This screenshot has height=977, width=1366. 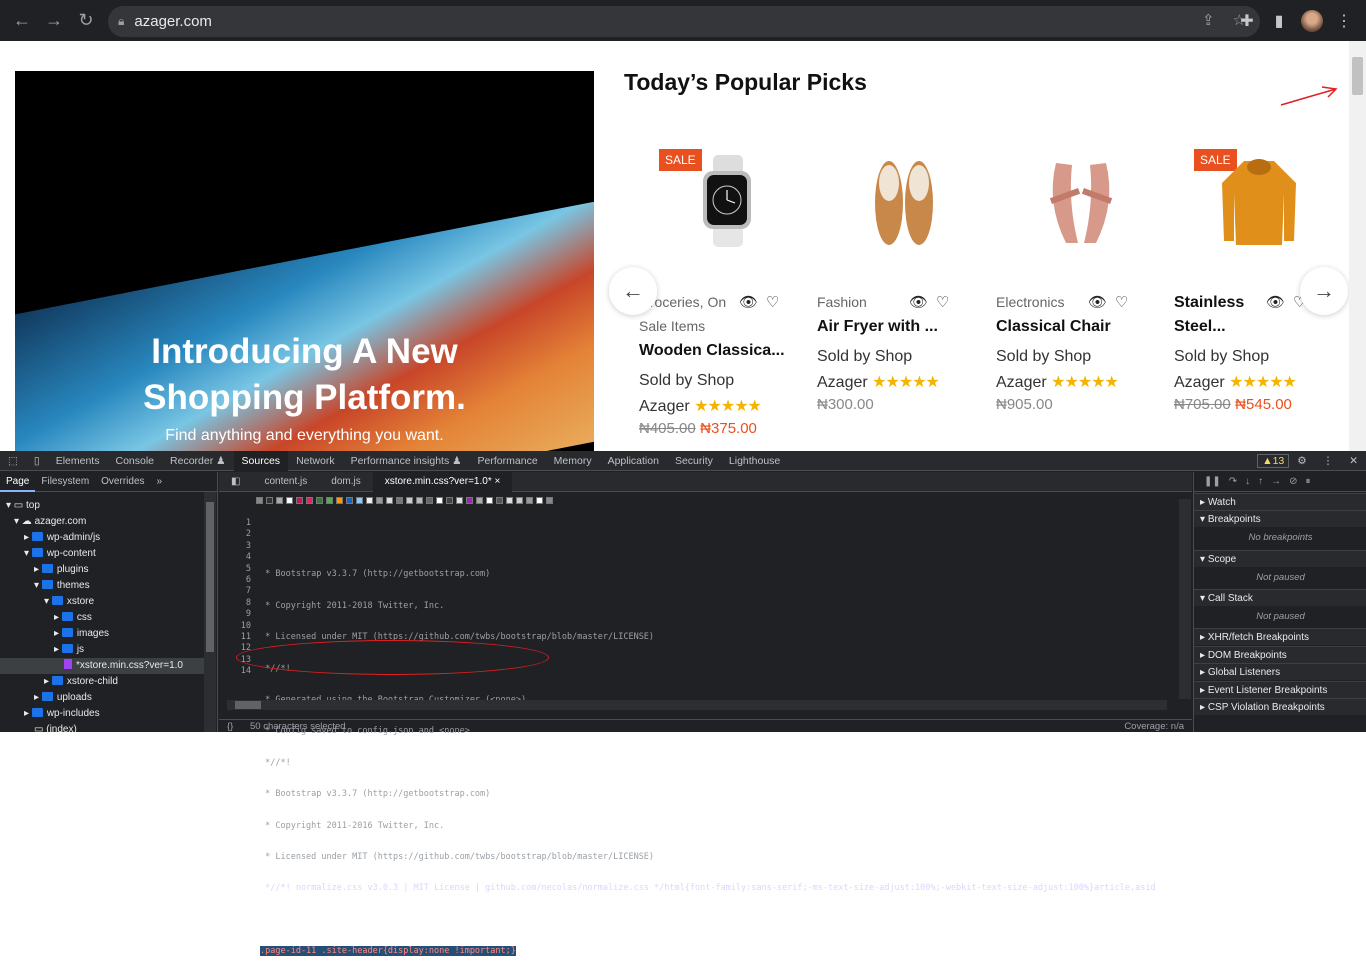 What do you see at coordinates (1308, 481) in the screenshot?
I see `pause-exceptions-icon: ⏸` at bounding box center [1308, 481].